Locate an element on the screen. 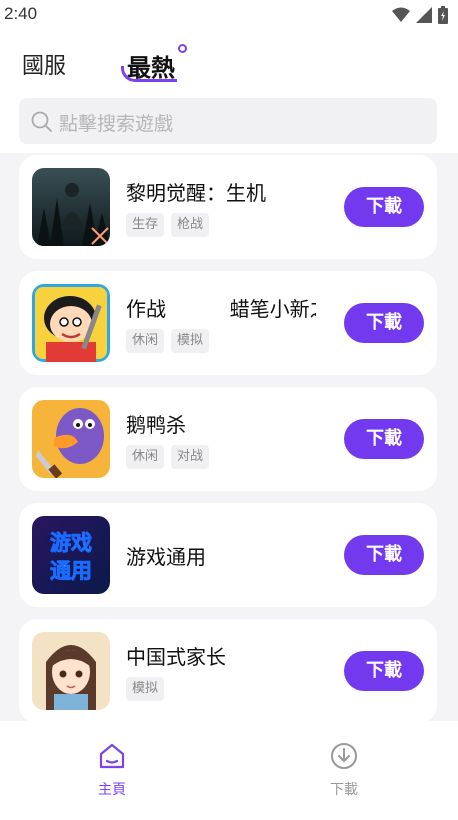 The image size is (458, 820). battery-icon is located at coordinates (443, 15).